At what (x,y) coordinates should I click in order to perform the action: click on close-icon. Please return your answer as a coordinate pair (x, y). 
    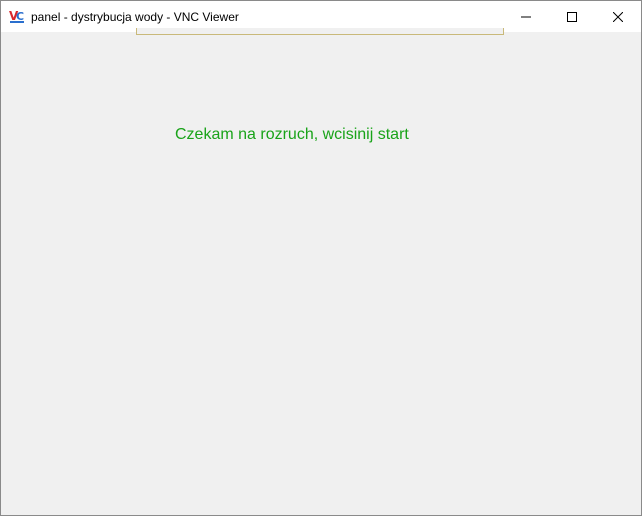
    Looking at the image, I should click on (618, 16).